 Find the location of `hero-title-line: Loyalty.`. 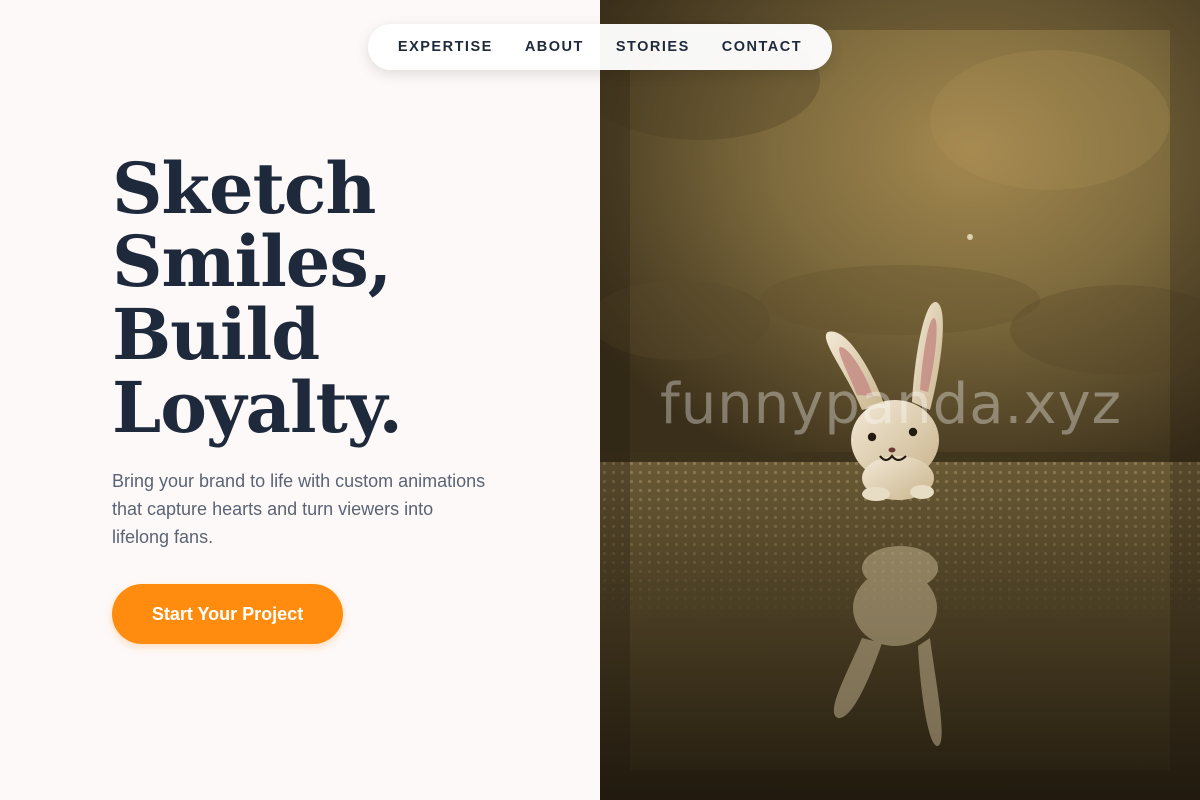

hero-title-line: Loyalty. is located at coordinates (257, 407).